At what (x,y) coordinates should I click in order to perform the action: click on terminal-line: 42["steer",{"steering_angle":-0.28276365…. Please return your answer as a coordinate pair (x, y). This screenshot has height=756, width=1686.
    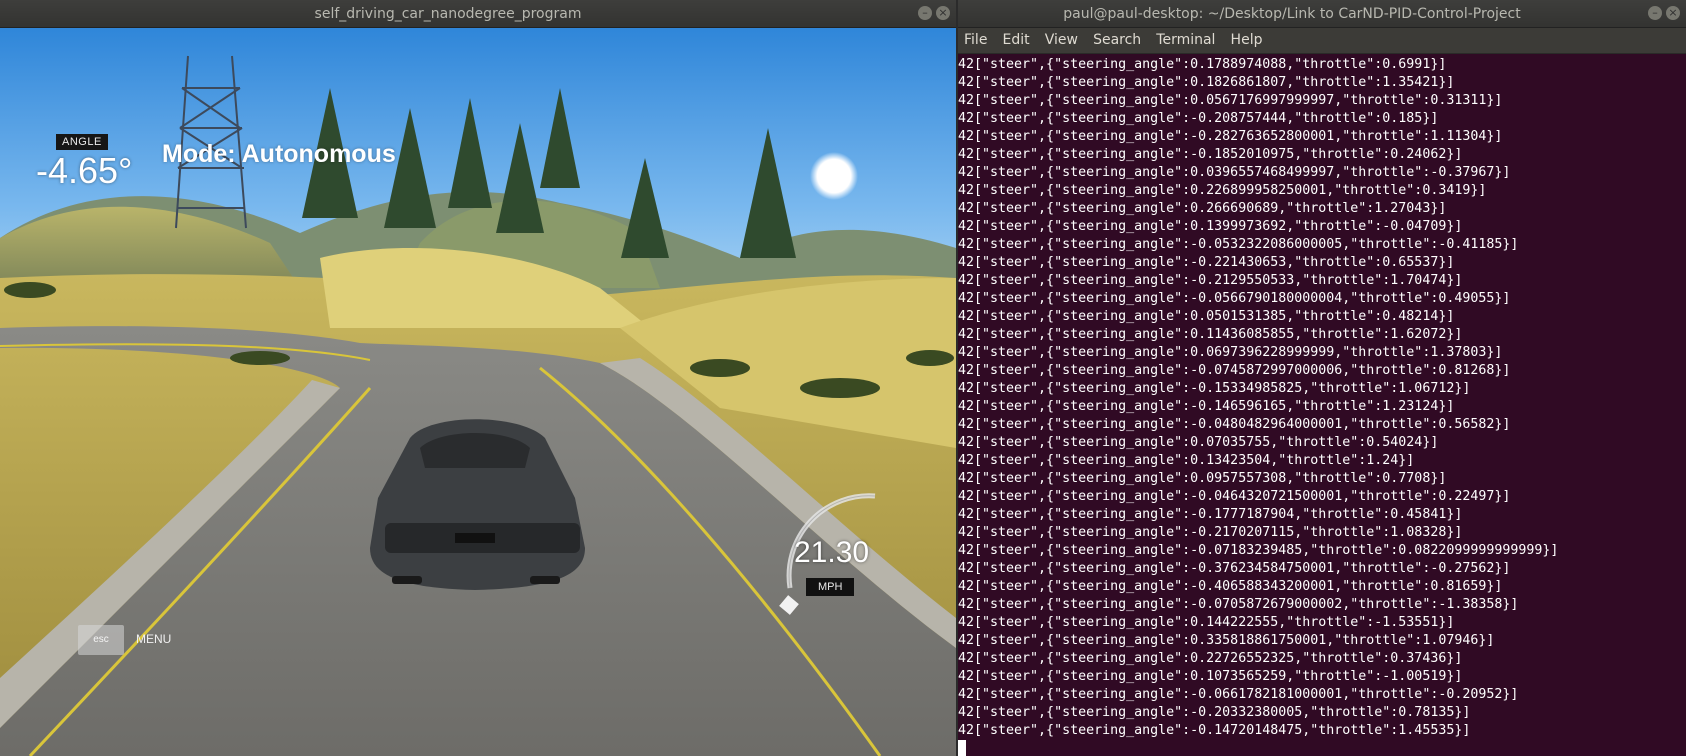
    Looking at the image, I should click on (1230, 136).